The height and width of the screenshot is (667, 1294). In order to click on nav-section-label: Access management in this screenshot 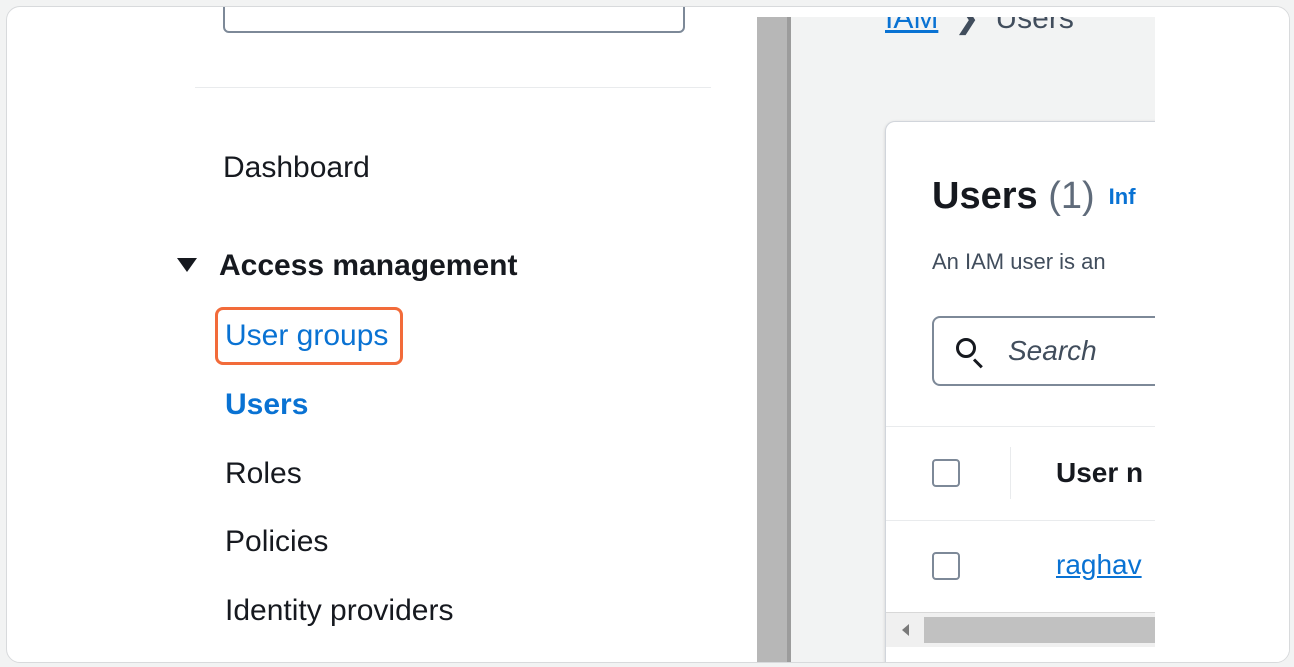, I will do `click(368, 265)`.